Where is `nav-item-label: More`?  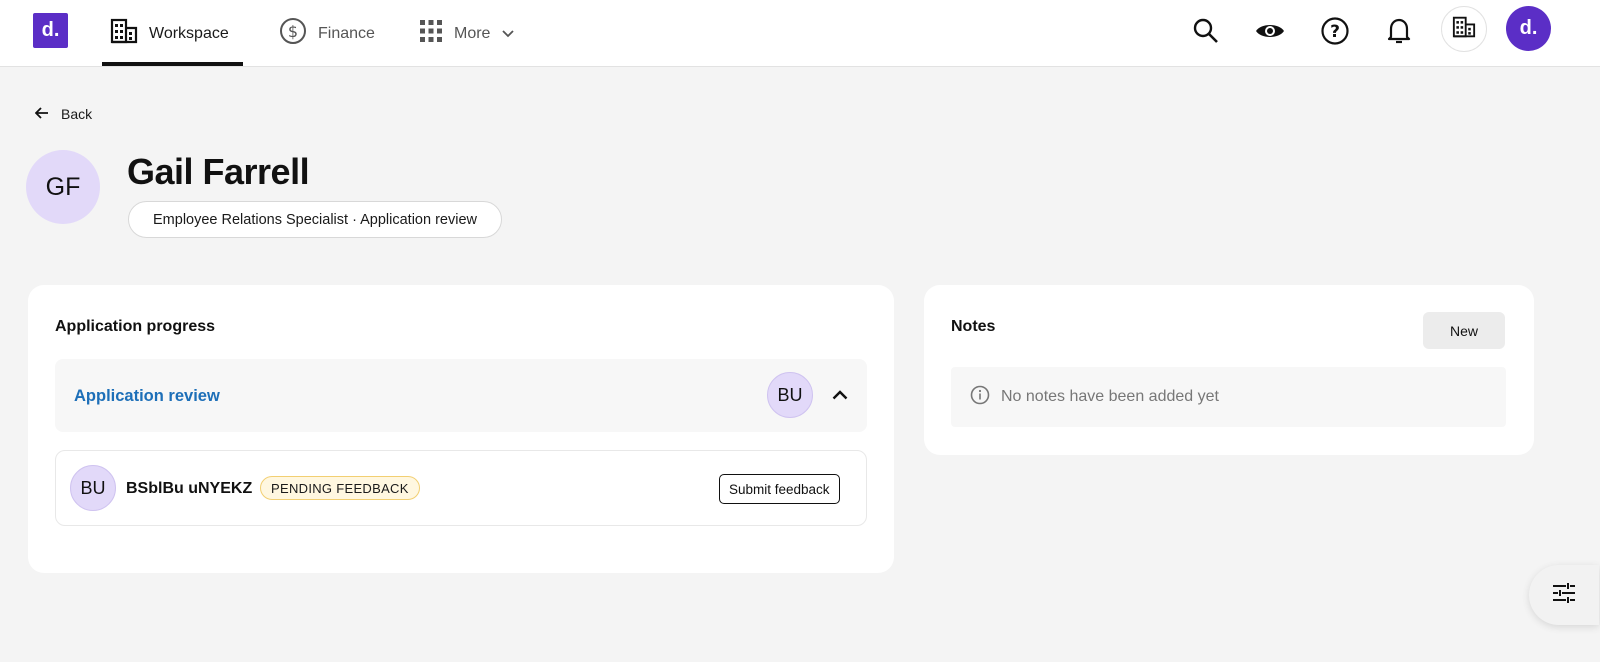
nav-item-label: More is located at coordinates (472, 33).